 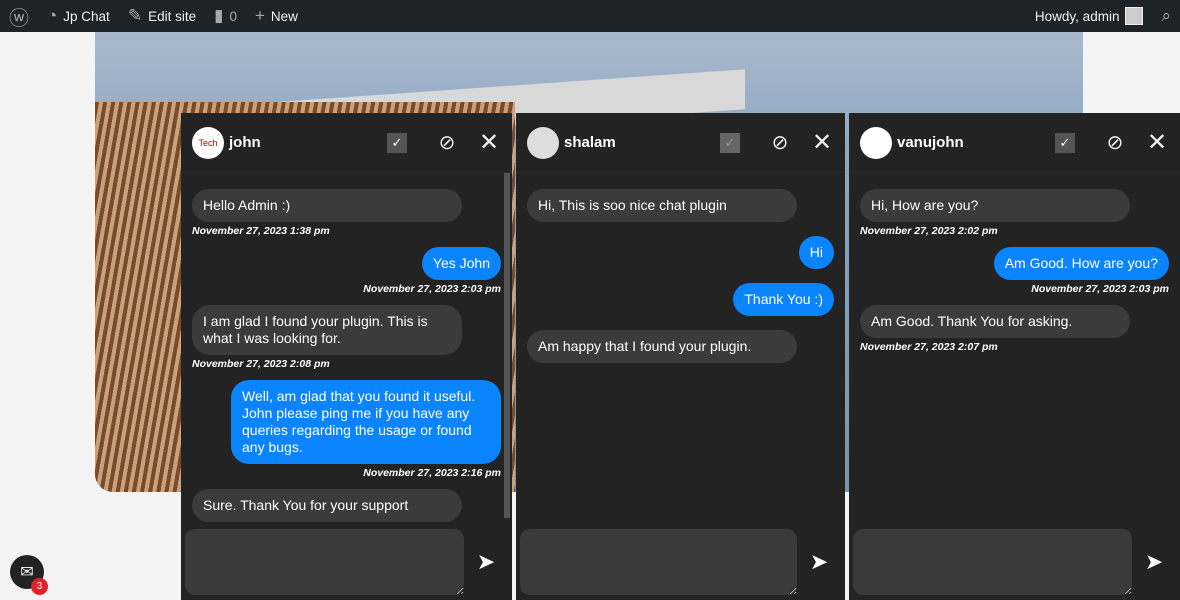 What do you see at coordinates (680, 304) in the screenshot?
I see `message: Thank You :)` at bounding box center [680, 304].